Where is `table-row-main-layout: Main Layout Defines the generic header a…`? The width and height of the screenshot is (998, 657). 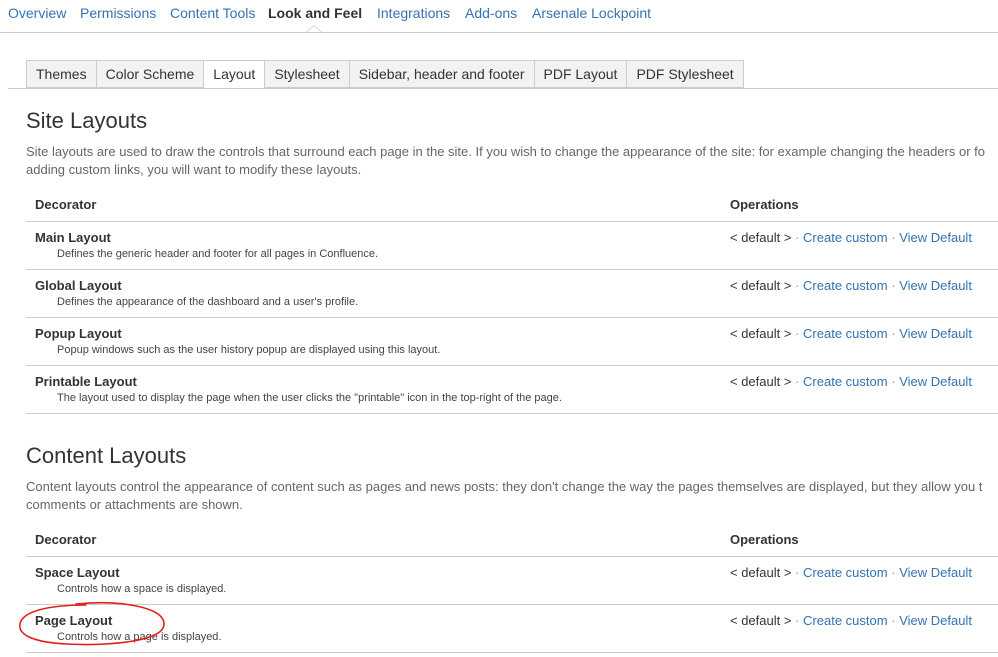
table-row-main-layout: Main Layout Defines the generic header a… is located at coordinates (512, 246).